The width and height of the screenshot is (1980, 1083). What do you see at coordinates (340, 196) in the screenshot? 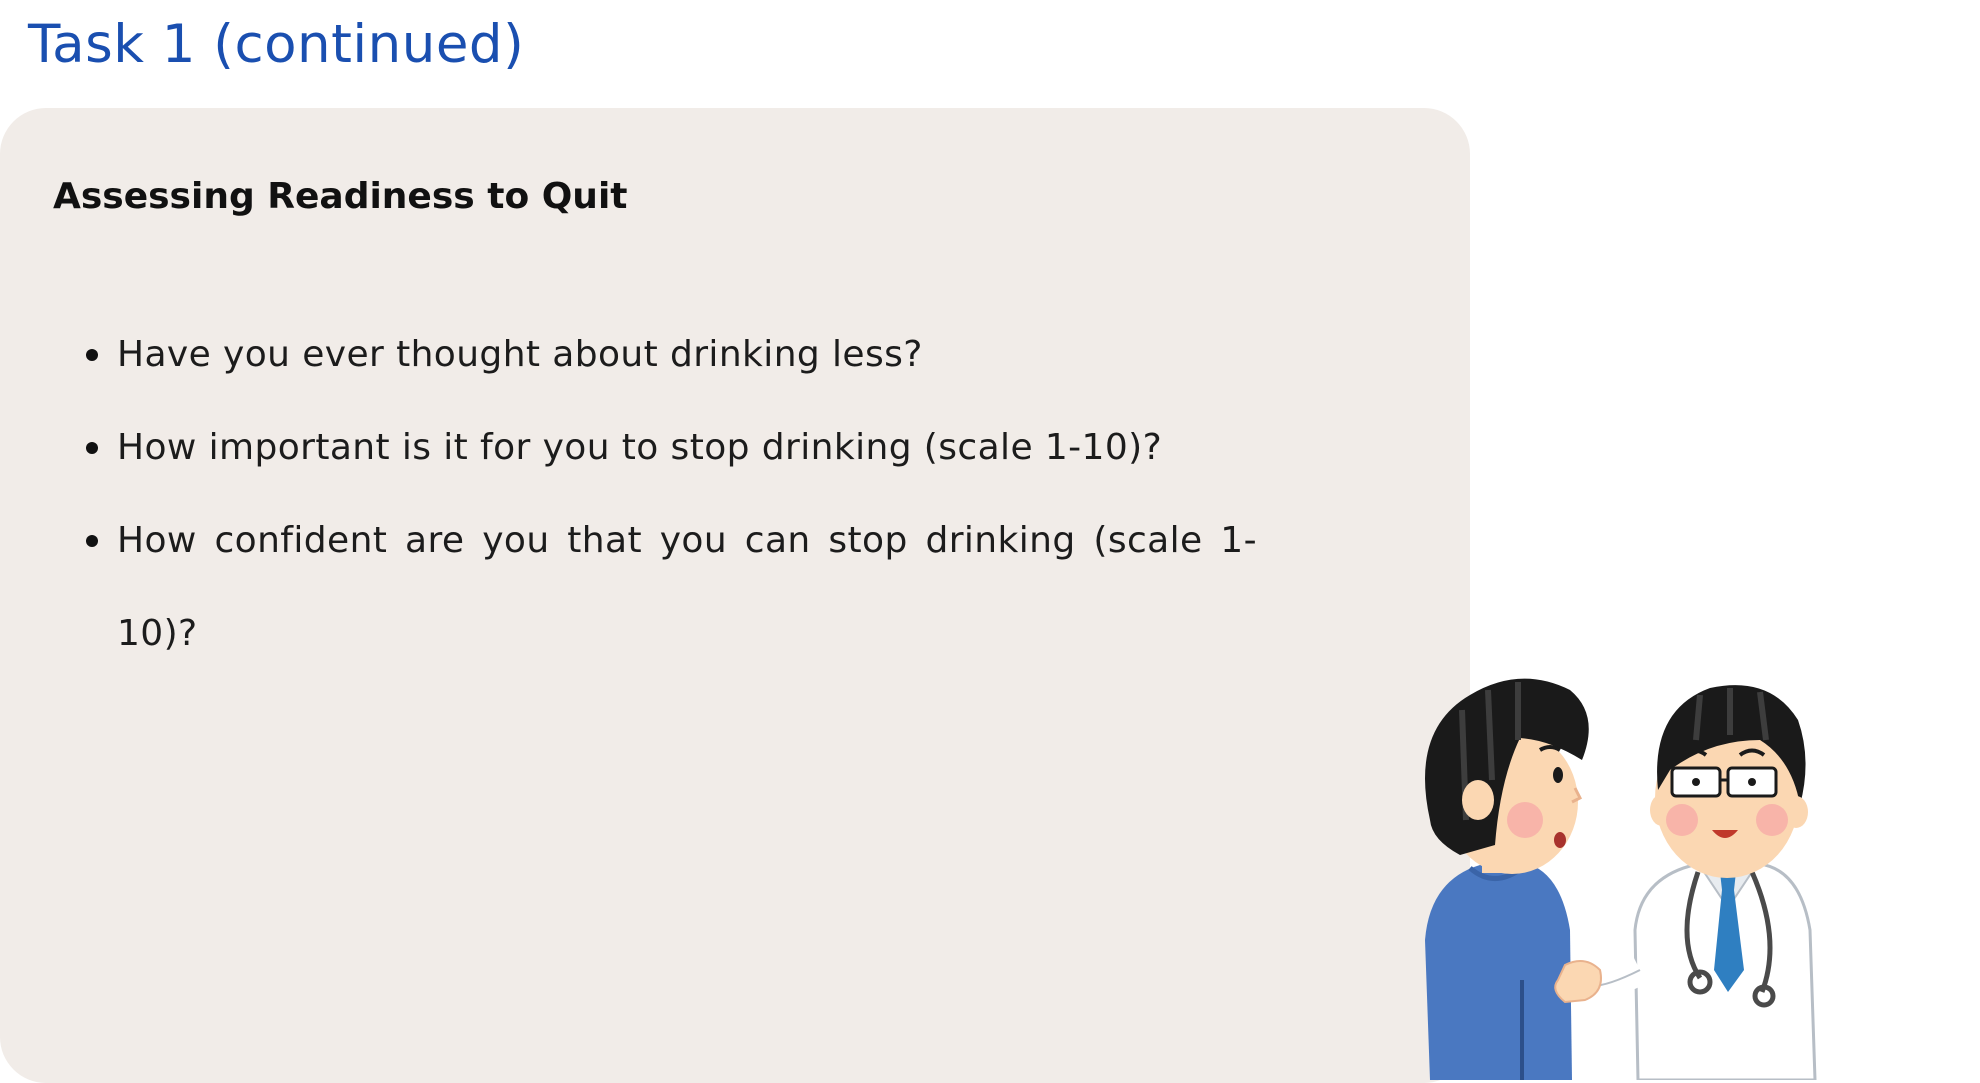
I see `card-heading: Assessing Readiness to Quit` at bounding box center [340, 196].